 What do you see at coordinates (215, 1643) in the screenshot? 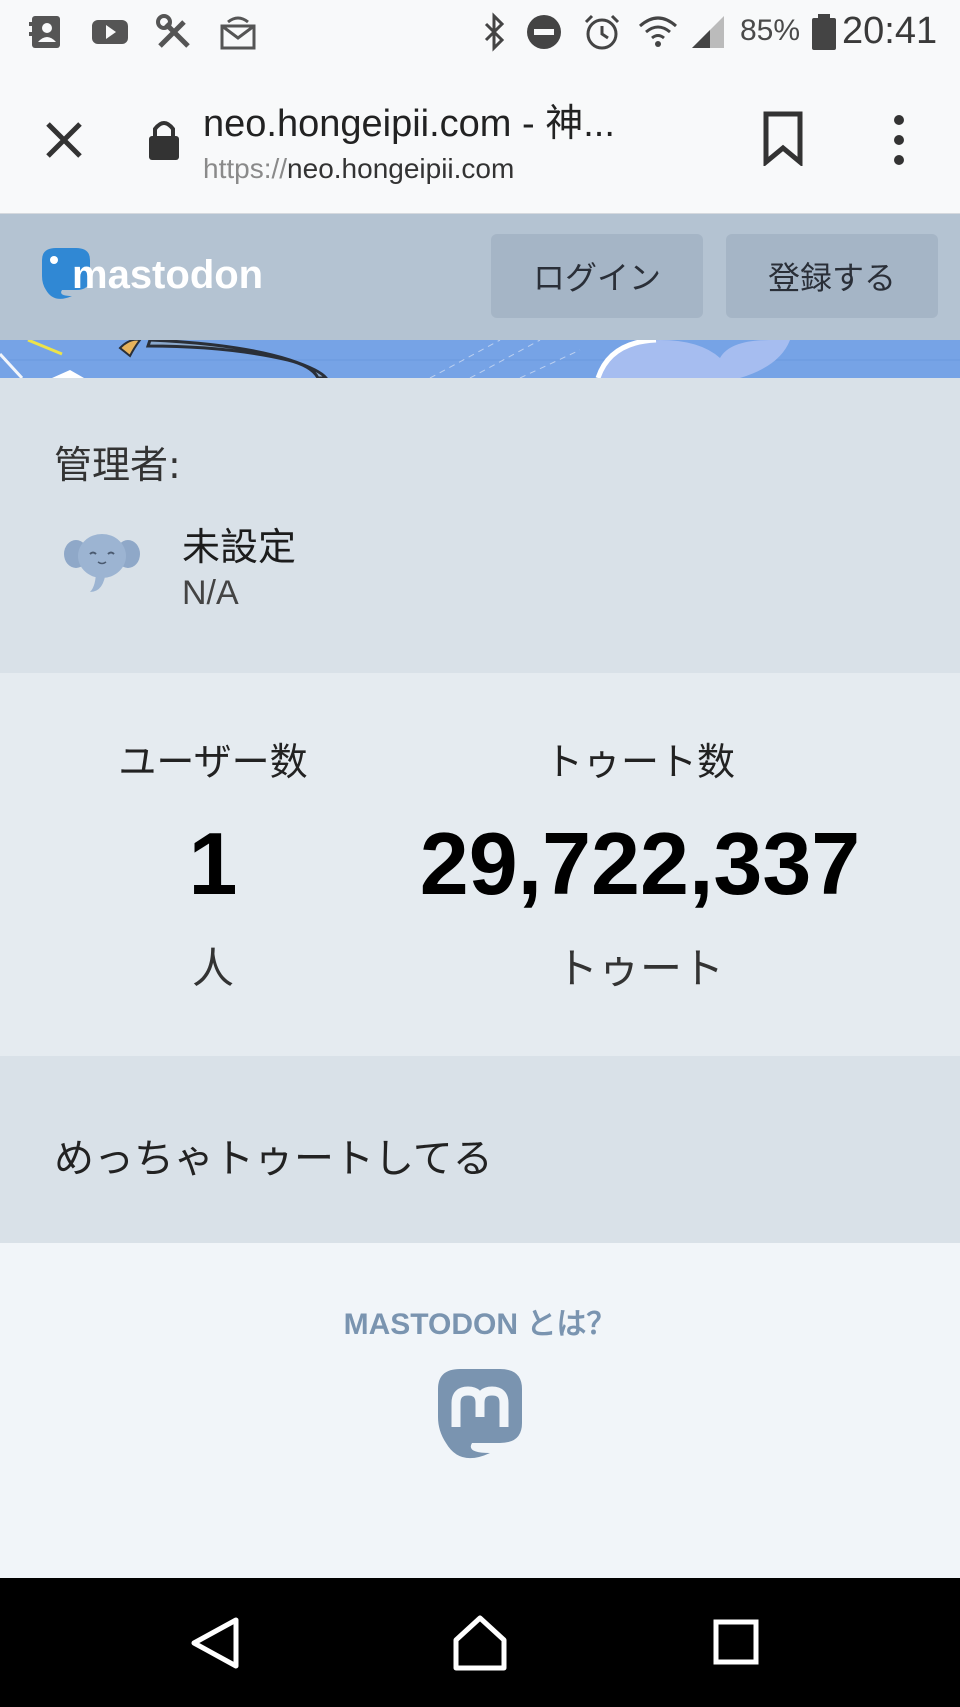
I see `back-icon` at bounding box center [215, 1643].